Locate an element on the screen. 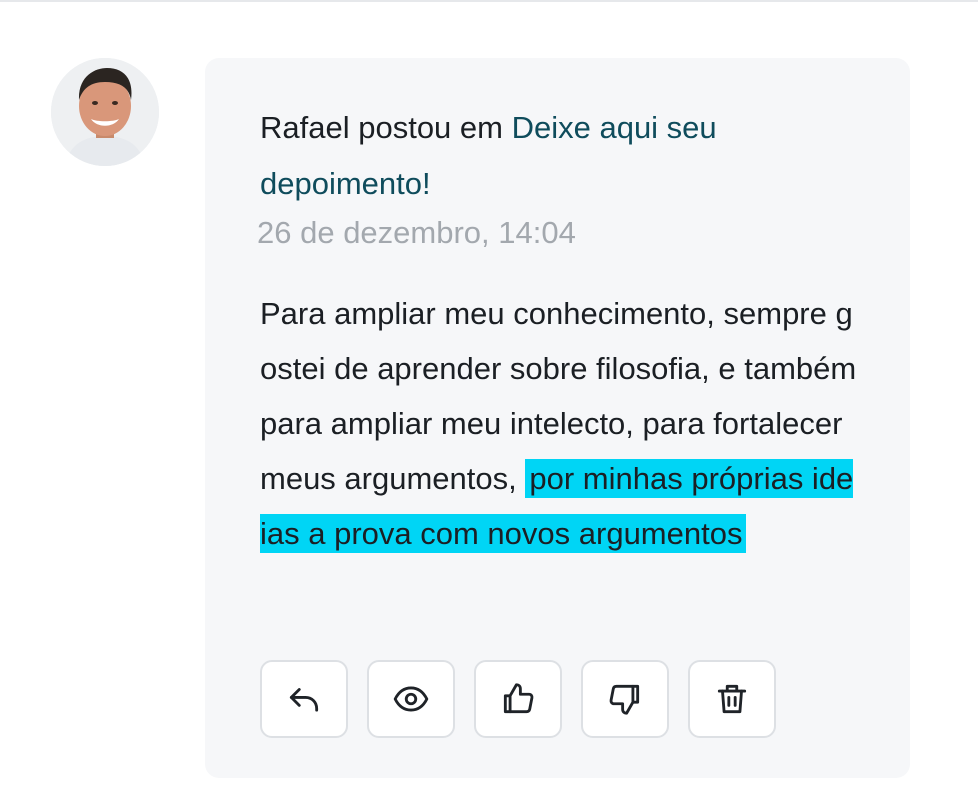 The height and width of the screenshot is (787, 978). eye-icon is located at coordinates (411, 699).